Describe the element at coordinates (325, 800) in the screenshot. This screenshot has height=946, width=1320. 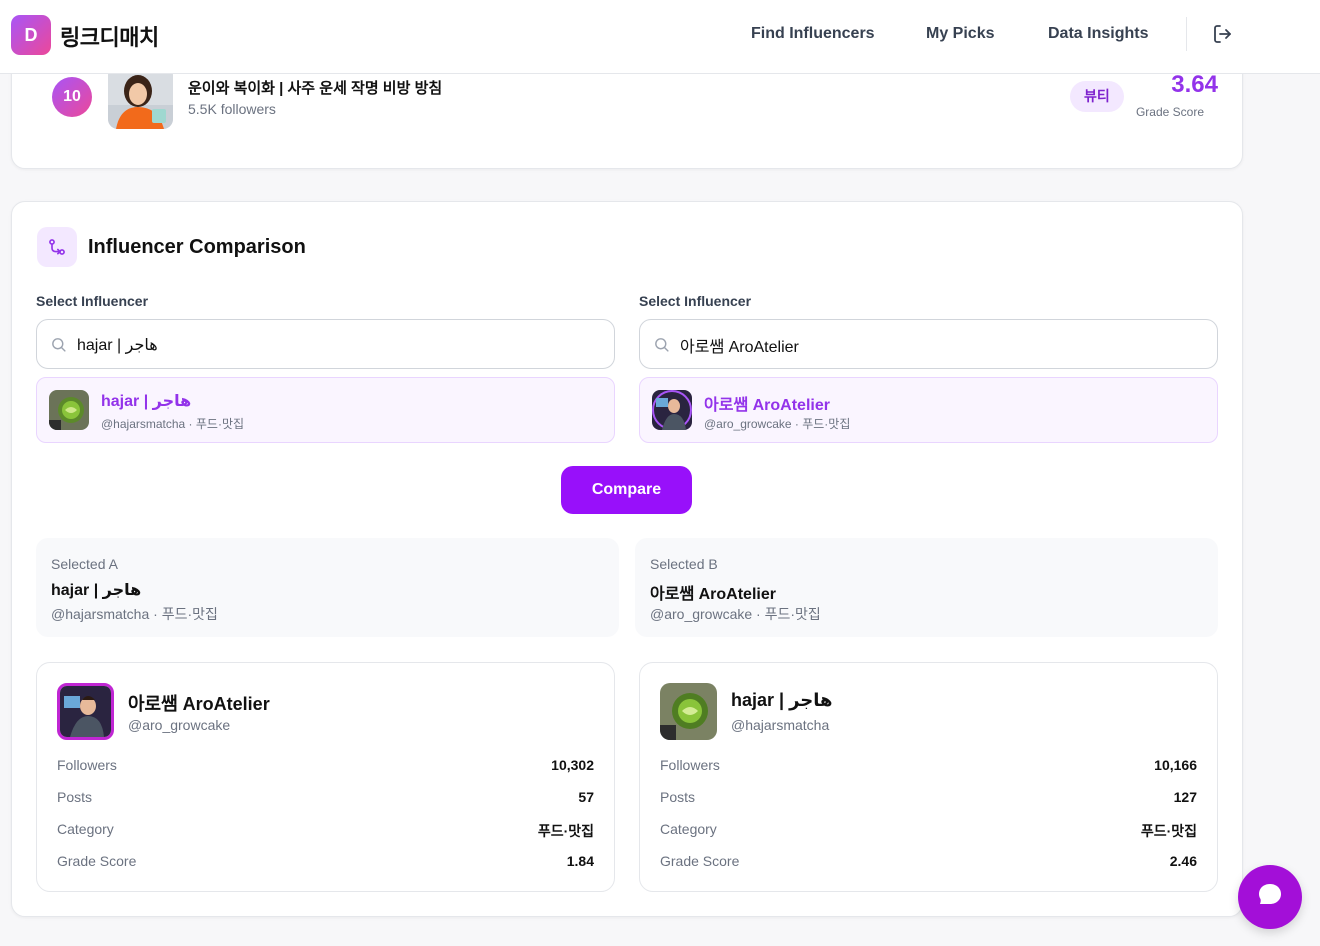
I see `stat-row-posts: Posts 57` at that location.